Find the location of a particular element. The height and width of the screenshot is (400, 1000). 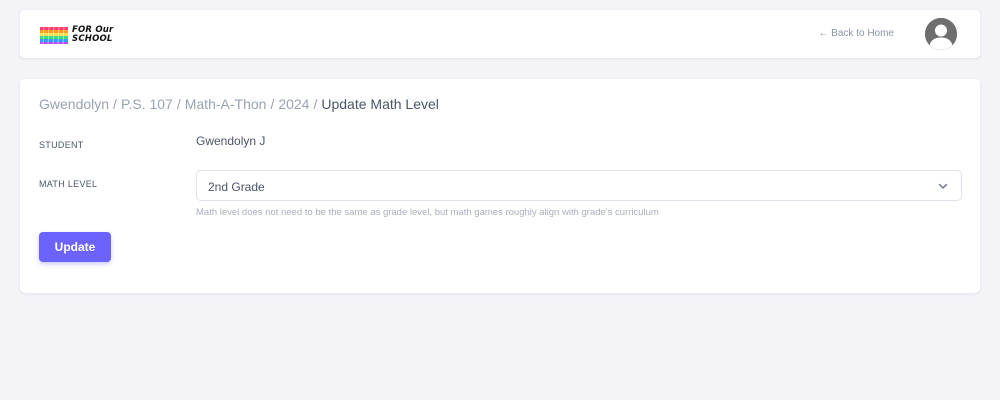

back-to-home-link: ← Back to Home is located at coordinates (856, 33).